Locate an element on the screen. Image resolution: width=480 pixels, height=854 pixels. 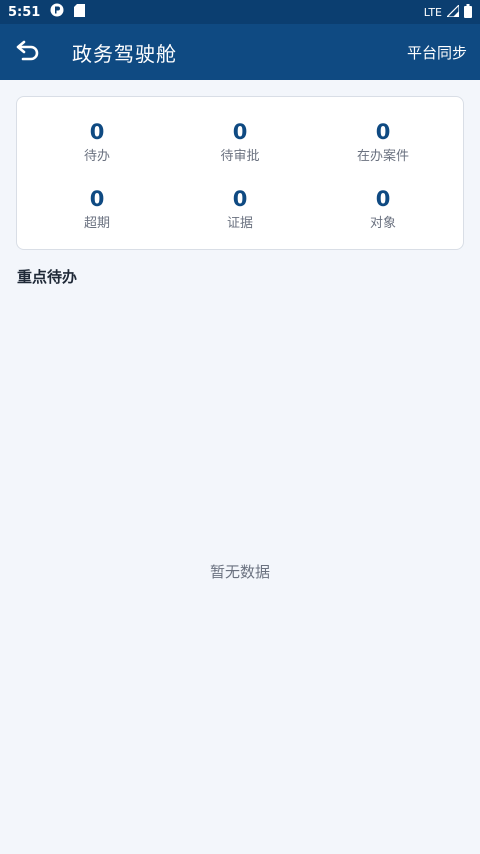
sd-card-icon is located at coordinates (80, 12).